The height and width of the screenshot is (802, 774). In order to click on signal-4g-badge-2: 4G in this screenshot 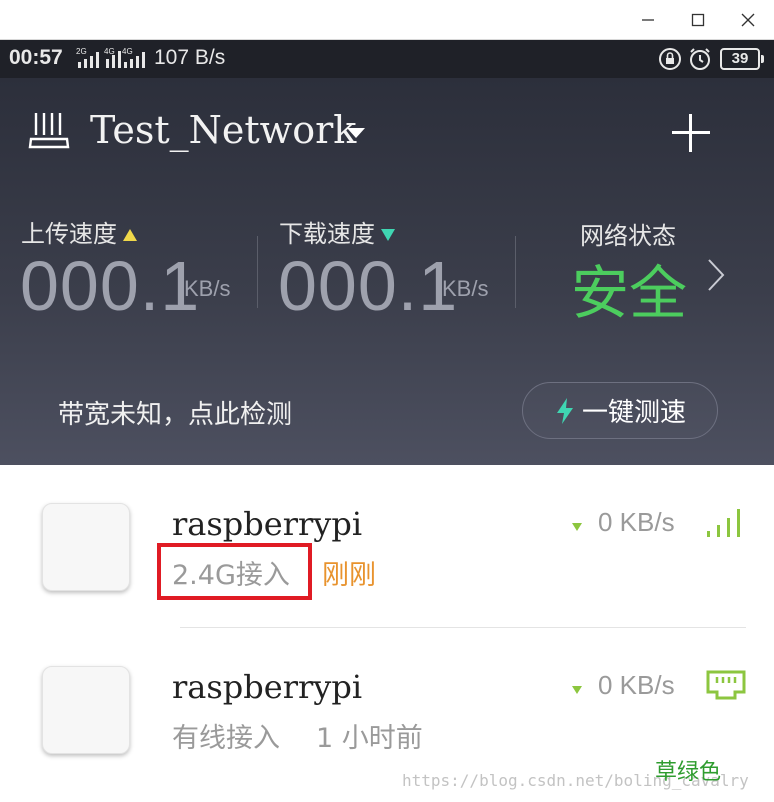, I will do `click(127, 51)`.